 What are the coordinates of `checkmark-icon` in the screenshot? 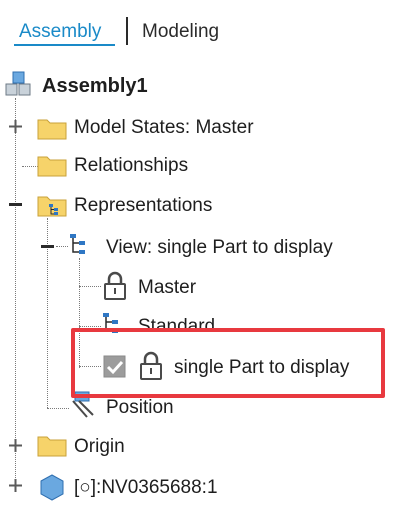 It's located at (115, 367).